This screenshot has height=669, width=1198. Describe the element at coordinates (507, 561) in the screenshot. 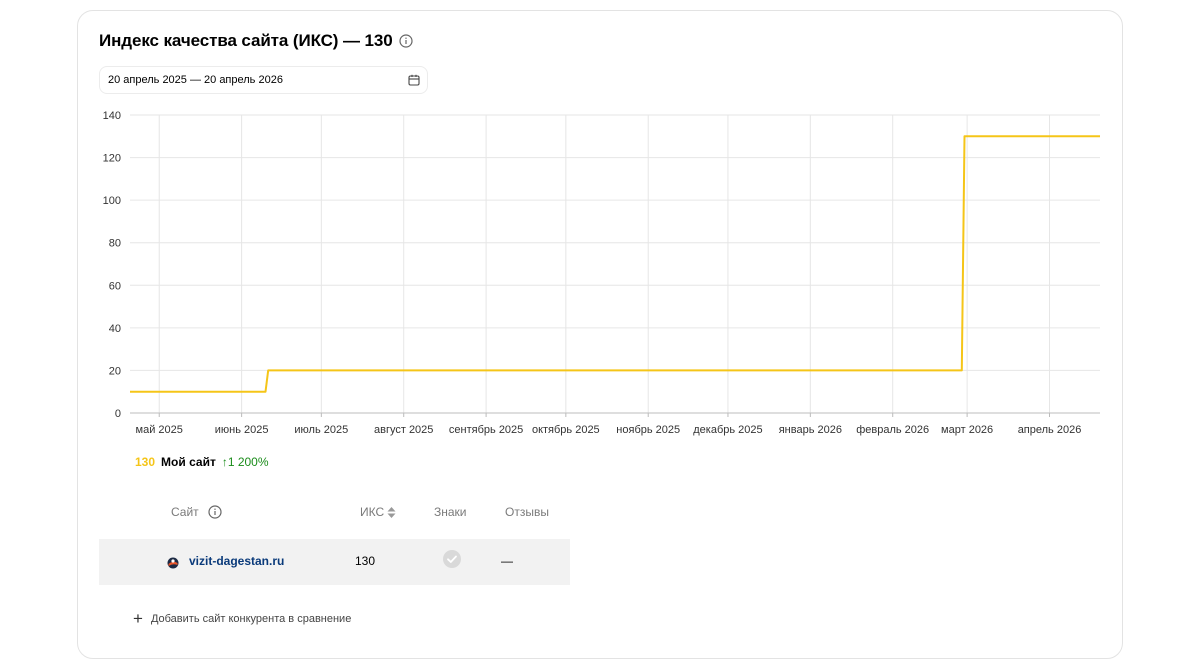

I see `reviews-value: —` at that location.